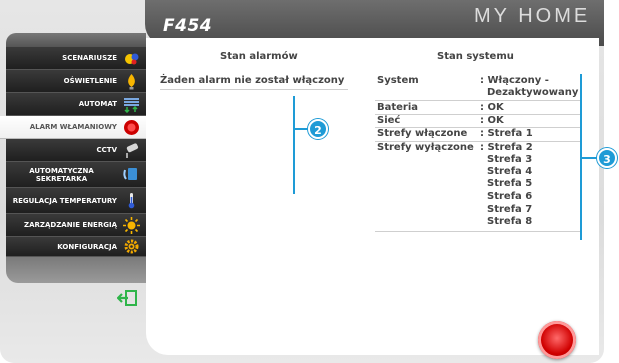 The image size is (619, 363). What do you see at coordinates (532, 16) in the screenshot?
I see `brand-logo: MY HOME` at bounding box center [532, 16].